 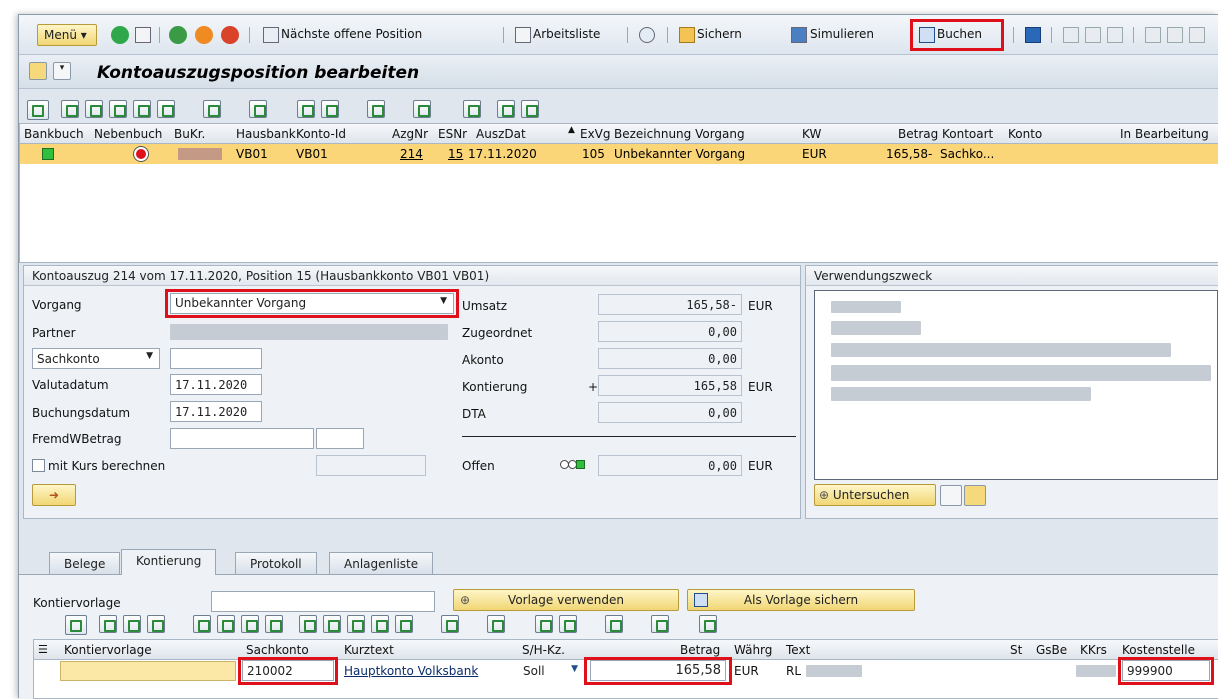 I want to click on undo-icon, so click(x=647, y=35).